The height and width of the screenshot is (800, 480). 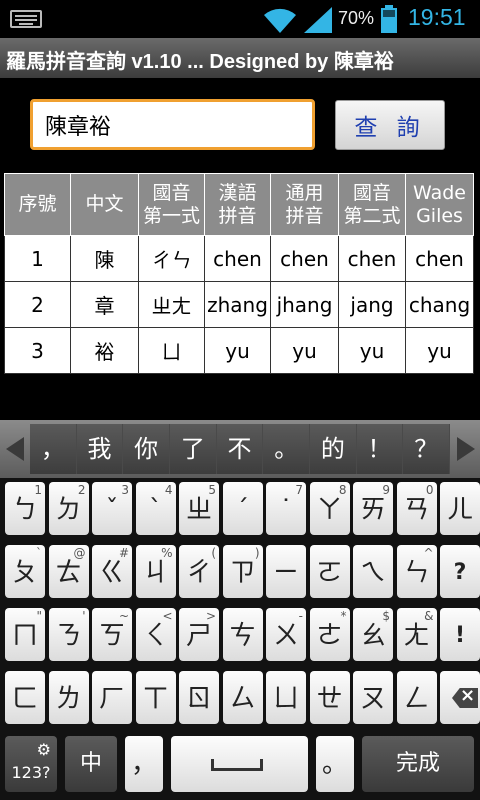 What do you see at coordinates (356, 18) in the screenshot?
I see `battery-percent: 70%` at bounding box center [356, 18].